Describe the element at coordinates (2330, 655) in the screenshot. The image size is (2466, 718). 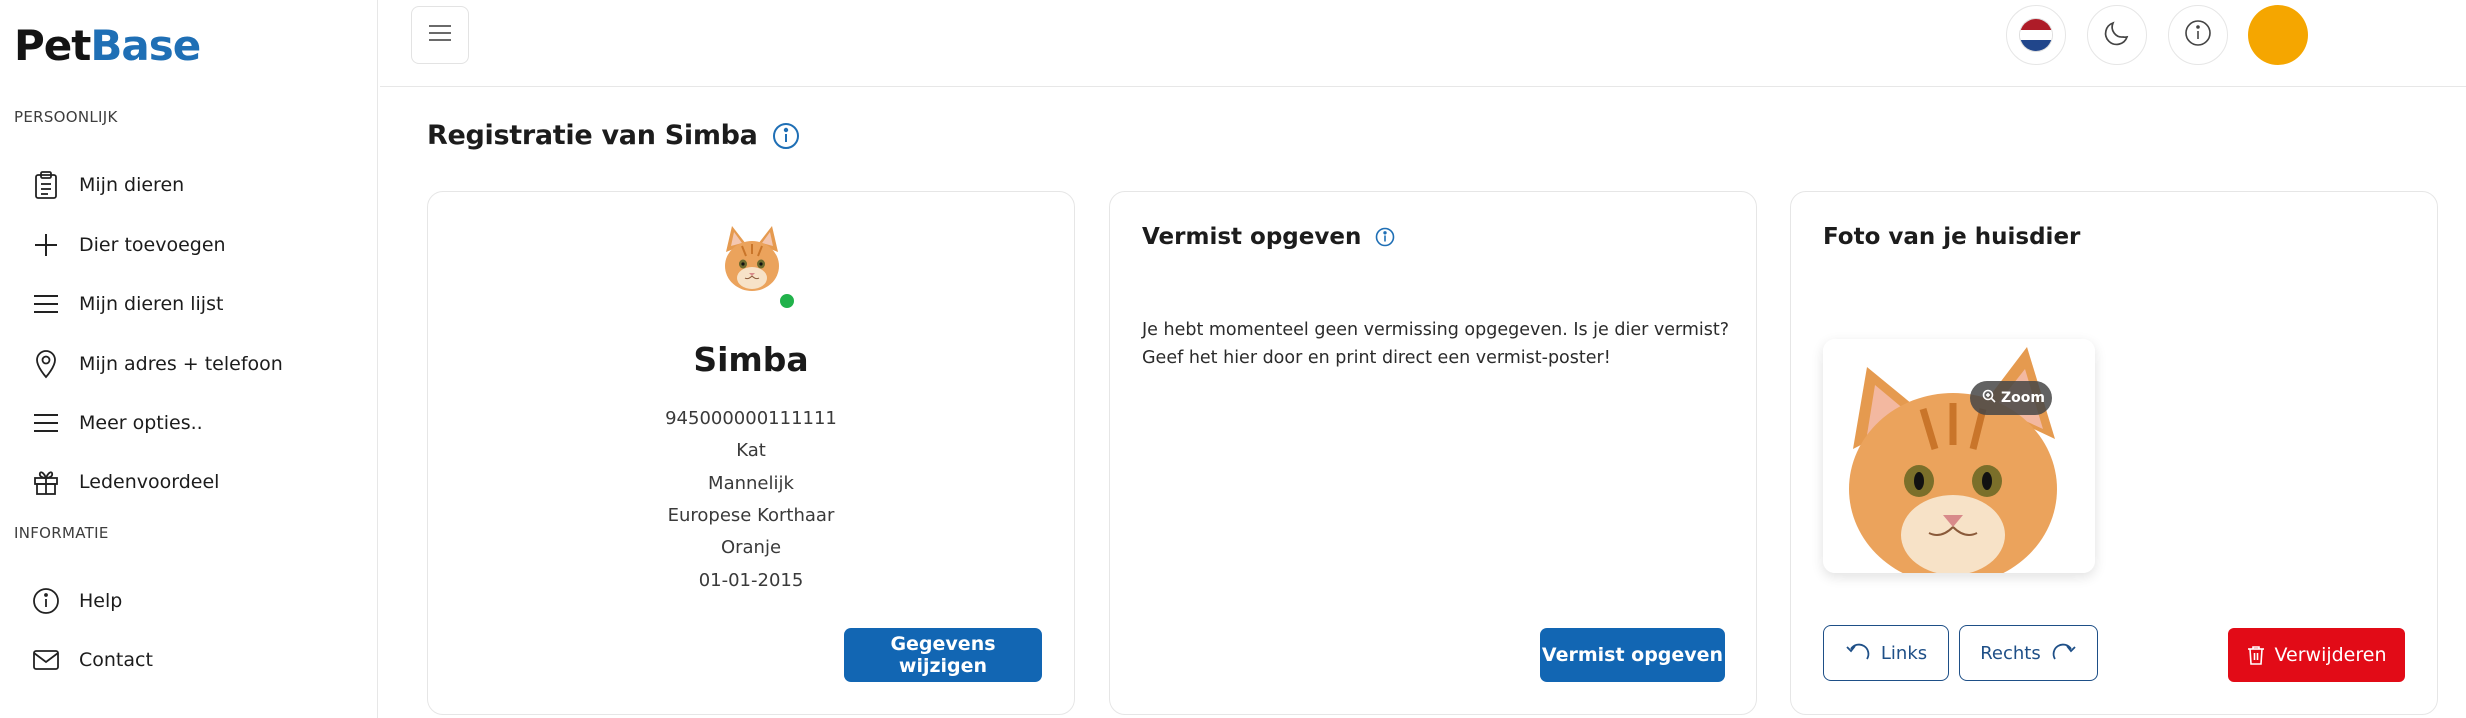
I see `delete-label: Verwijderen` at that location.